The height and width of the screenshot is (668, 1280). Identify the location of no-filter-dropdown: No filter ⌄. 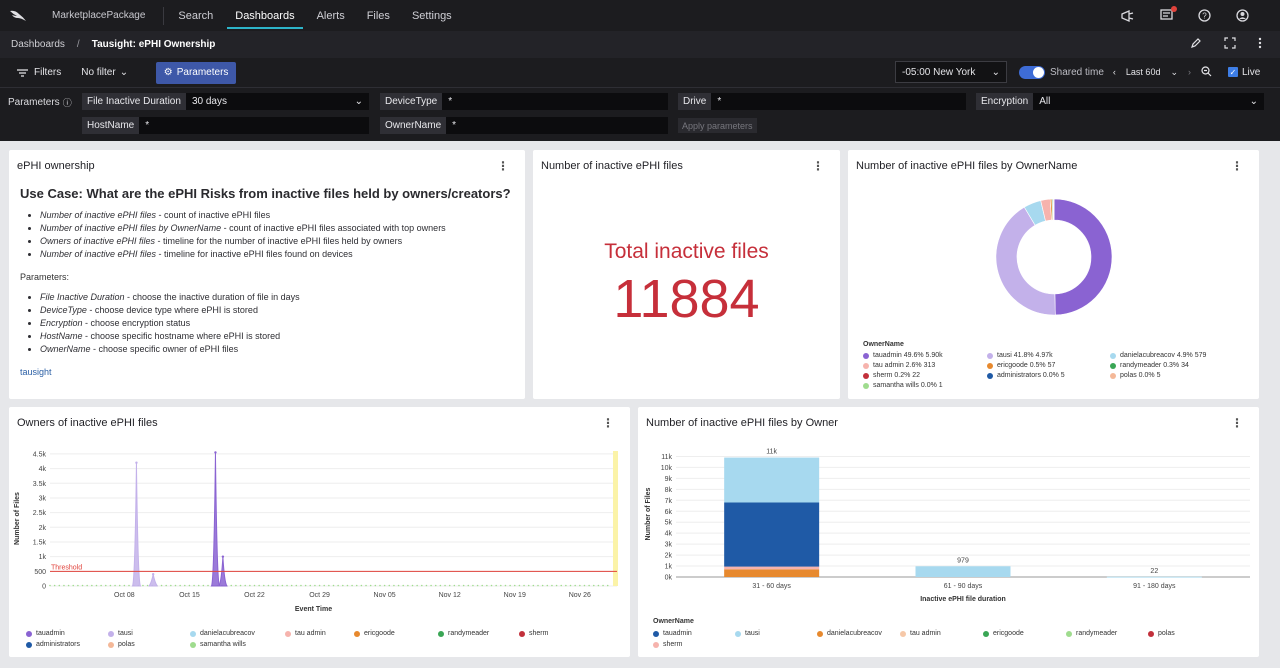
(104, 72).